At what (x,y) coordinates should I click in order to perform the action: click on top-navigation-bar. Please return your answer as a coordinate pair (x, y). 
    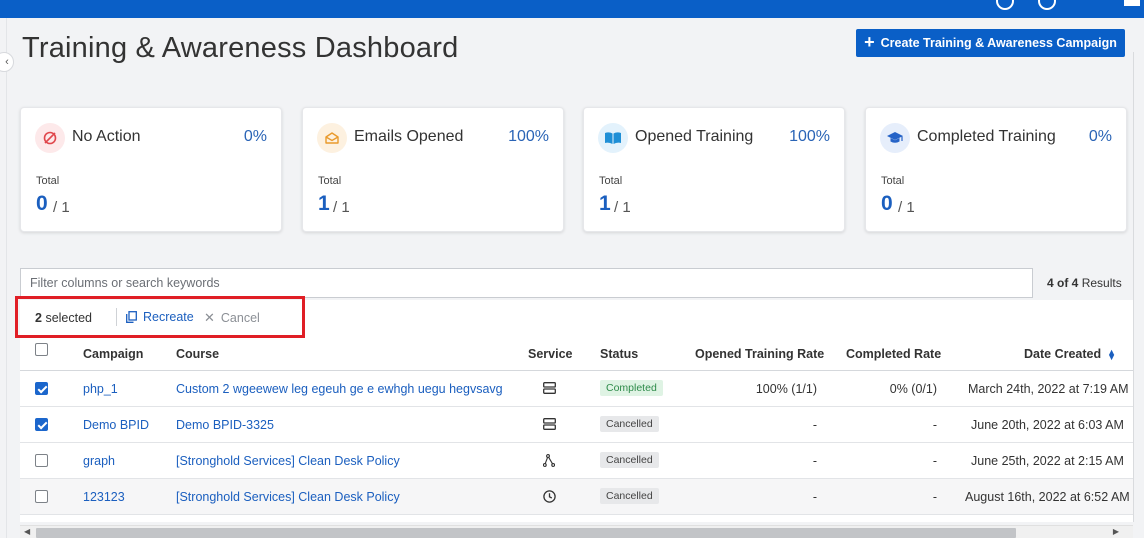
    Looking at the image, I should click on (572, 9).